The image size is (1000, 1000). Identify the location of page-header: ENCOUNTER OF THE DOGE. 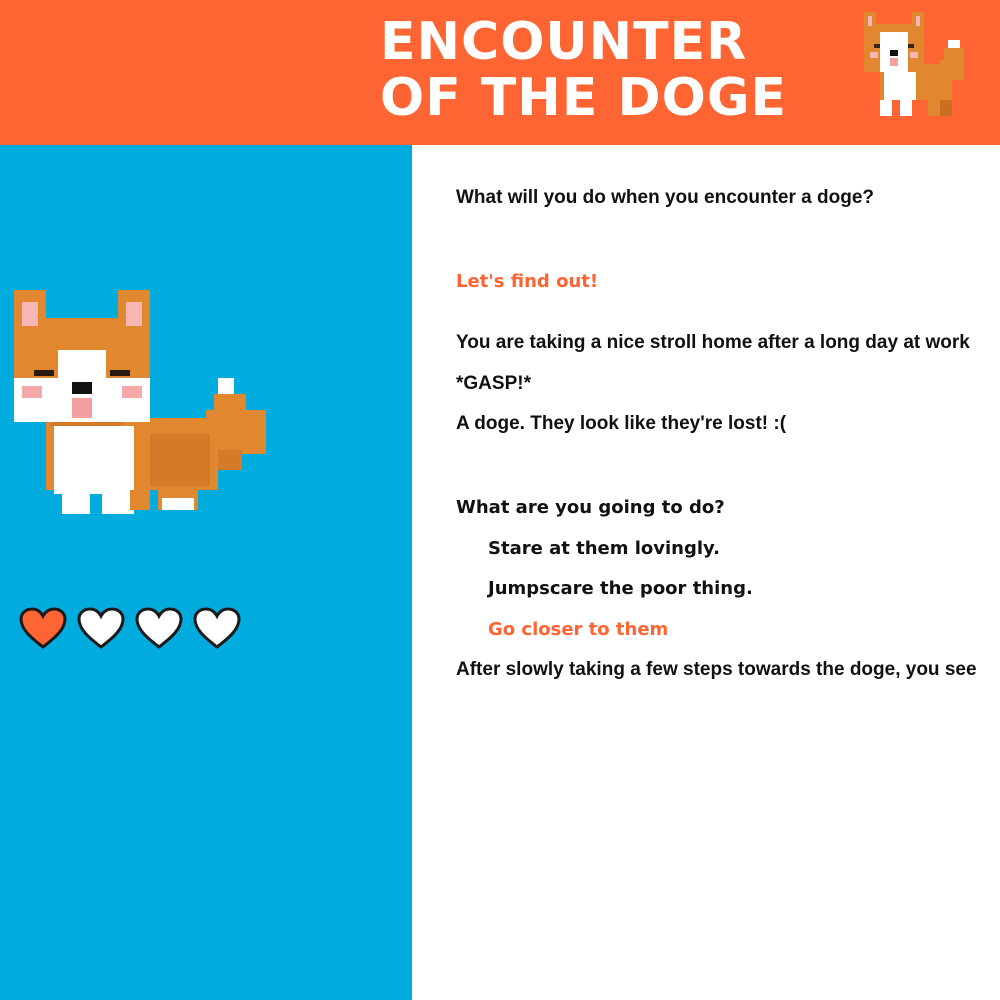
(500, 72).